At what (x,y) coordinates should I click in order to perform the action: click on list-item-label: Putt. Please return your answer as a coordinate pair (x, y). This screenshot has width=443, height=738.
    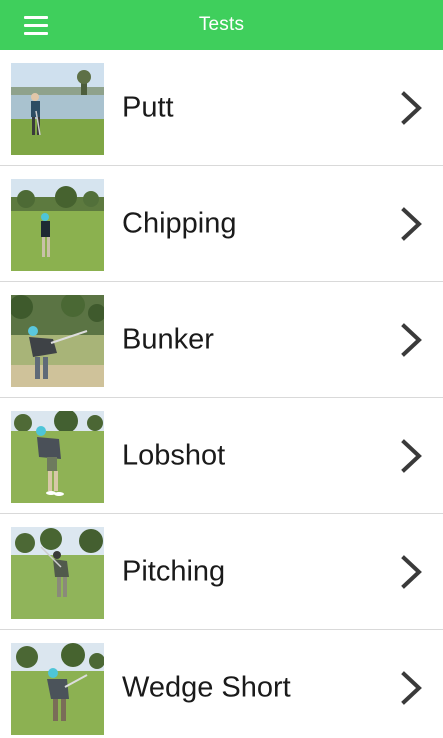
    Looking at the image, I should click on (148, 107).